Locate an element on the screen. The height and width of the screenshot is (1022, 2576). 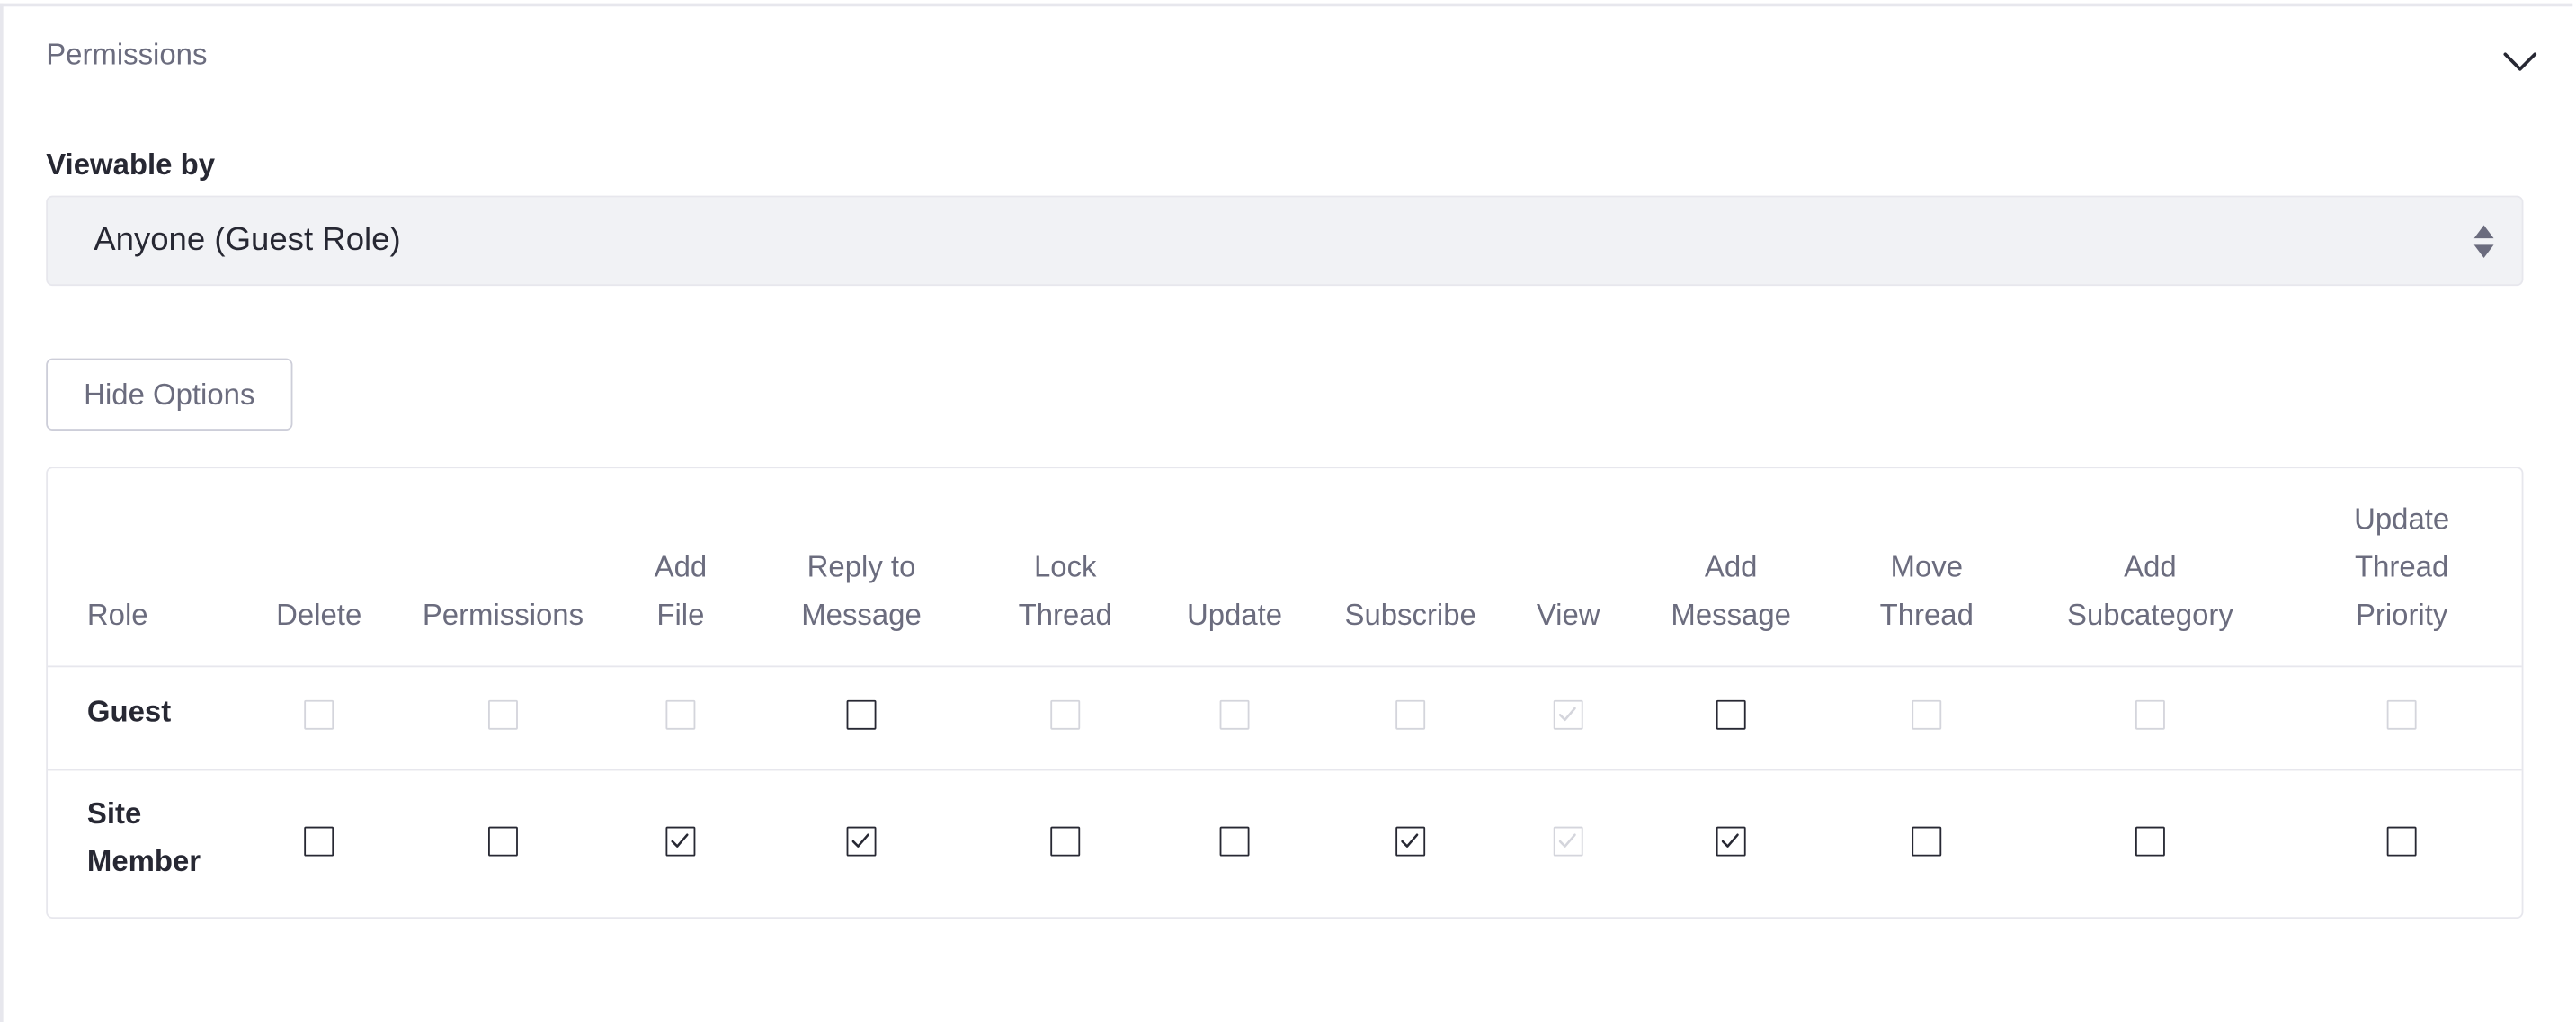
column-header: Add File is located at coordinates (682, 591).